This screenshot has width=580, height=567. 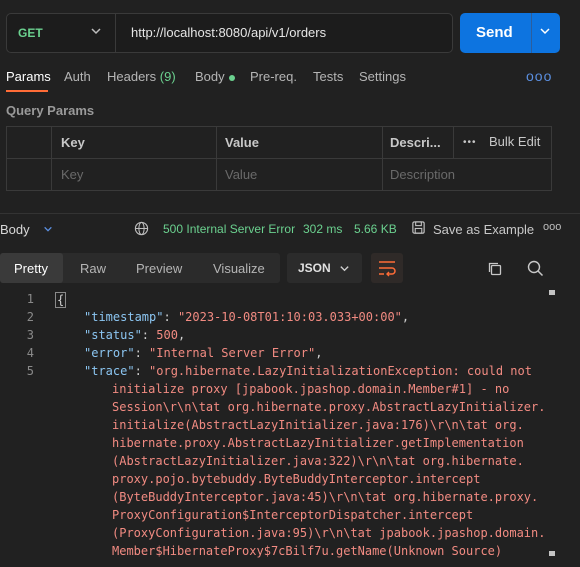 What do you see at coordinates (15, 229) in the screenshot?
I see `response-body-label: Body` at bounding box center [15, 229].